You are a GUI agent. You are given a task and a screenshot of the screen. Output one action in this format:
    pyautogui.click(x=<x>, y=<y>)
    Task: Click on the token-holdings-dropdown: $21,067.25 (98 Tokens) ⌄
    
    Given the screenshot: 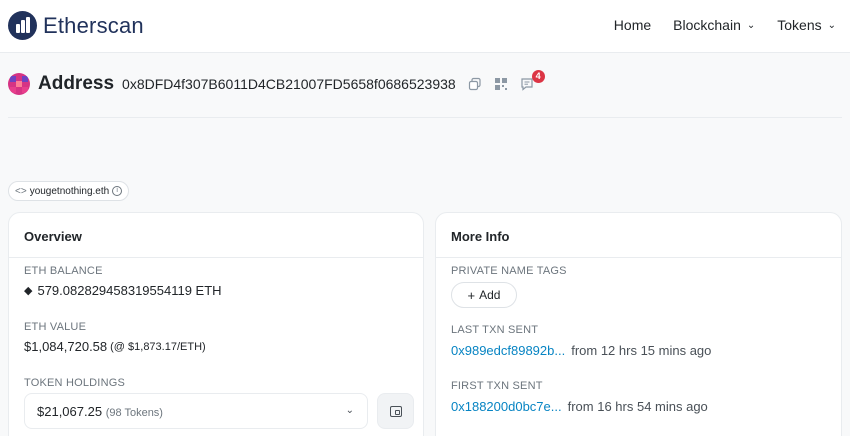 What is the action you would take?
    pyautogui.click(x=196, y=411)
    